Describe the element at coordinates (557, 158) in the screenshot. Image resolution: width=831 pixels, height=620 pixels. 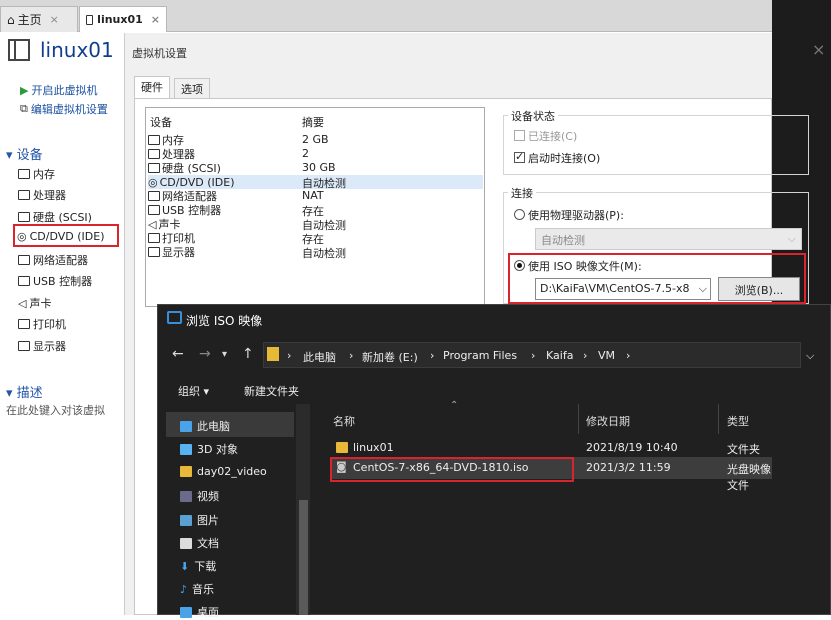
I see `connect-at-power-on-checkbox: 启动时连接(O)` at that location.